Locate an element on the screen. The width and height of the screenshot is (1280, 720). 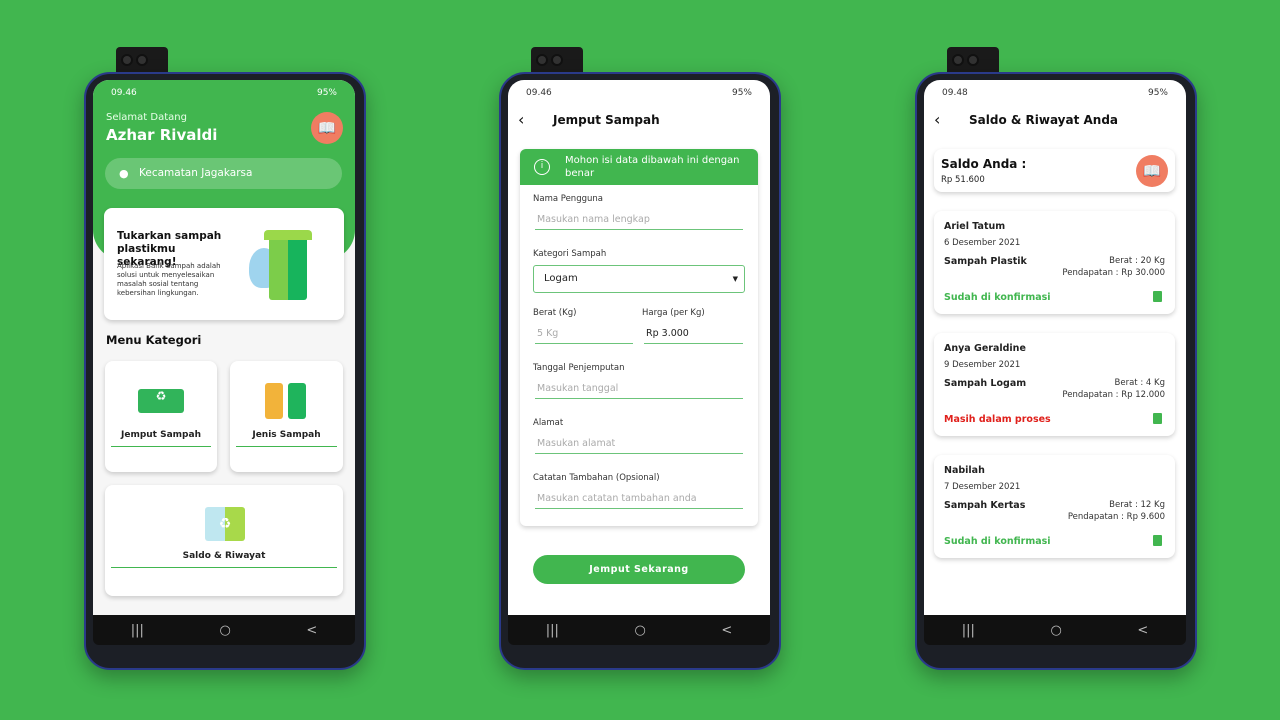
alamat-label: Alamat is located at coordinates (548, 423).